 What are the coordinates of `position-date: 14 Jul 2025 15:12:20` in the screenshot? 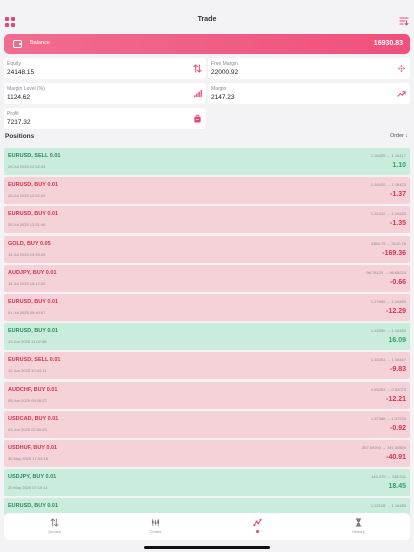 It's located at (27, 283).